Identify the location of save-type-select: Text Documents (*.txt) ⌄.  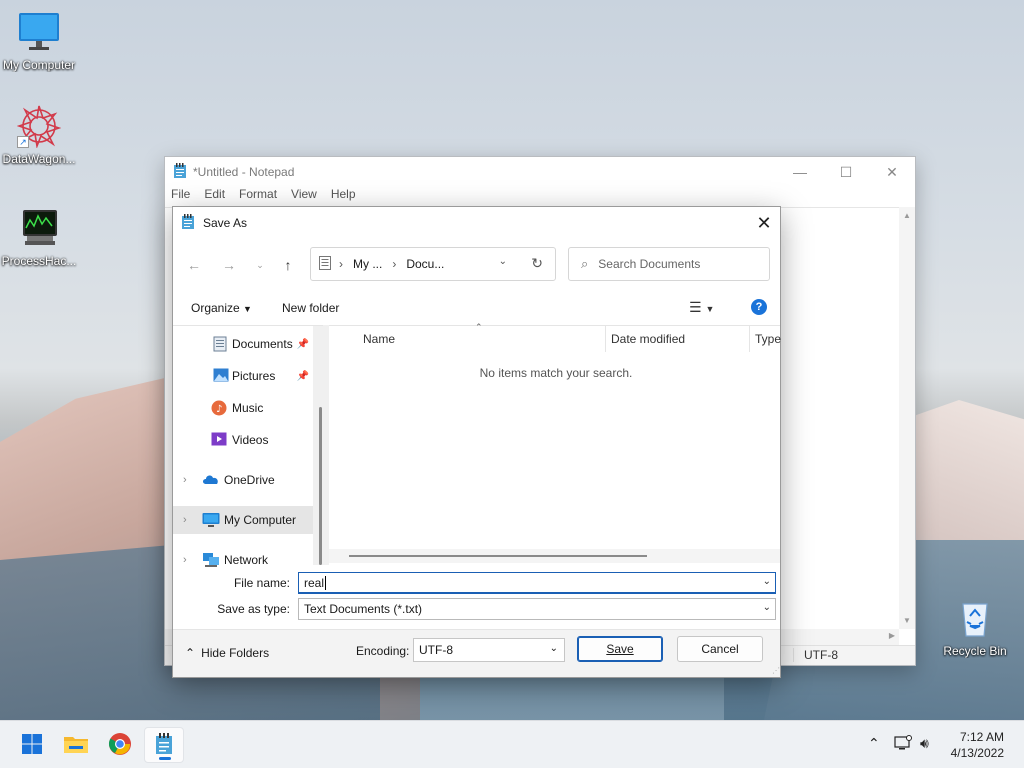
(537, 609).